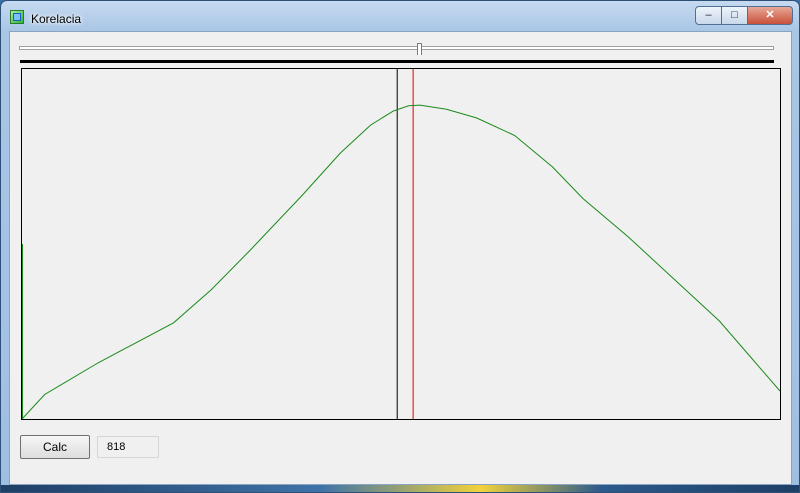 This screenshot has width=800, height=493. What do you see at coordinates (397, 61) in the screenshot?
I see `slider-baseline` at bounding box center [397, 61].